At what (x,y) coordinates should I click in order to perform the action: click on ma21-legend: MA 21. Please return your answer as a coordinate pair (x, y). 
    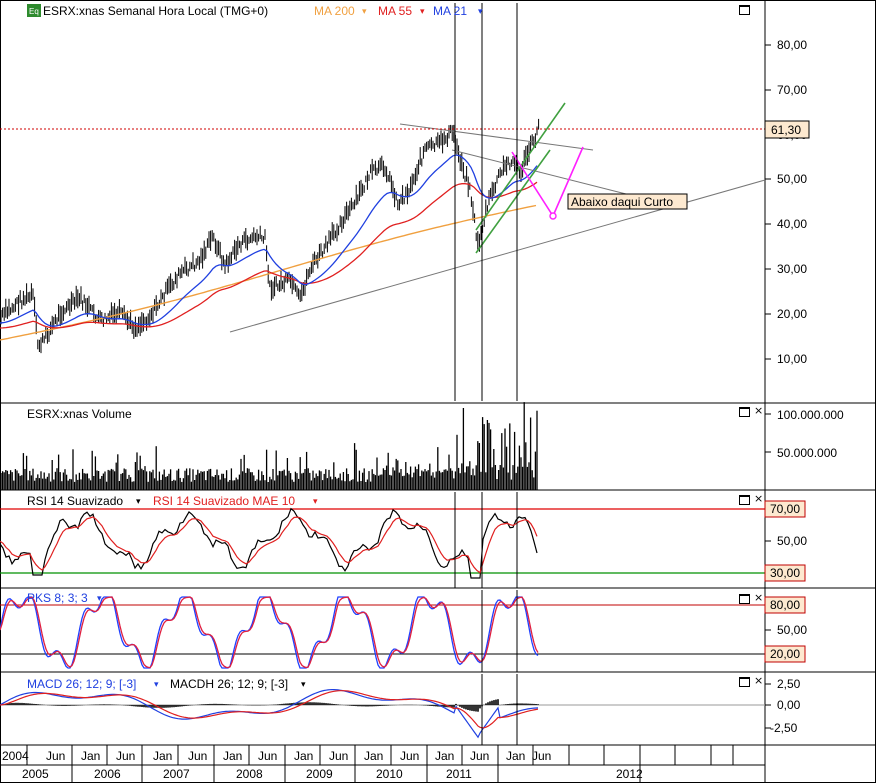
    Looking at the image, I should click on (450, 11).